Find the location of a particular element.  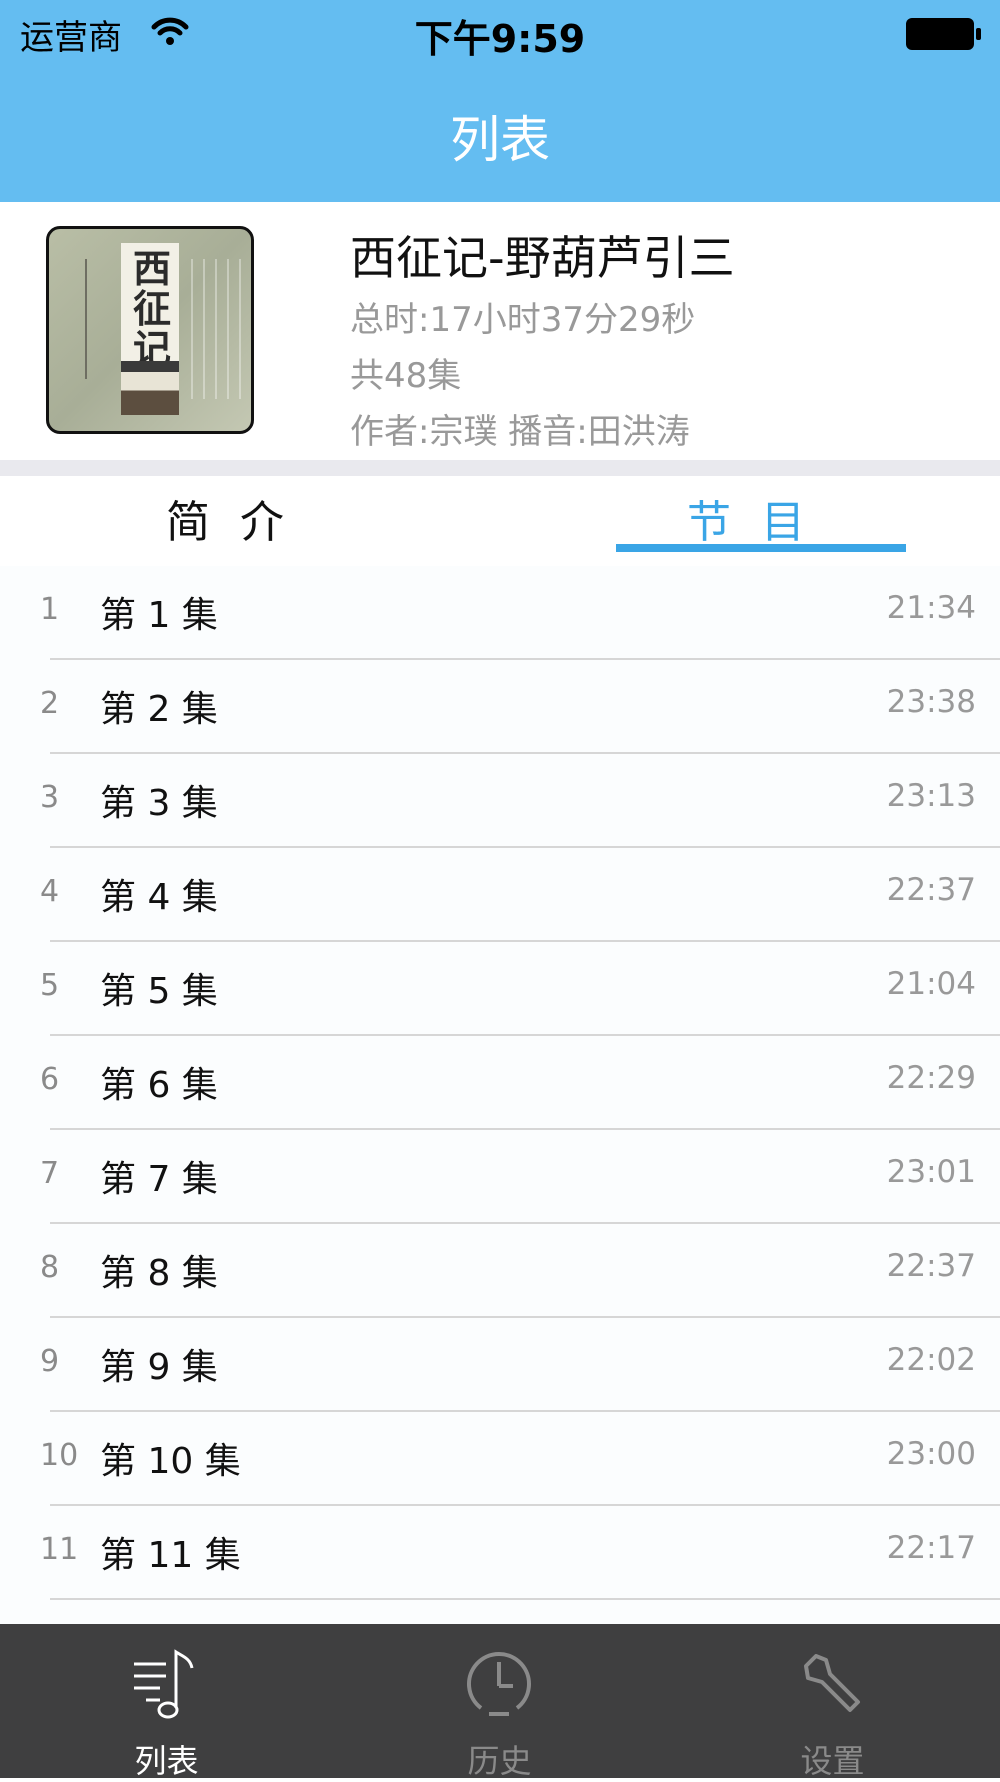

cover-title-text: 西征记 is located at coordinates (152, 308).